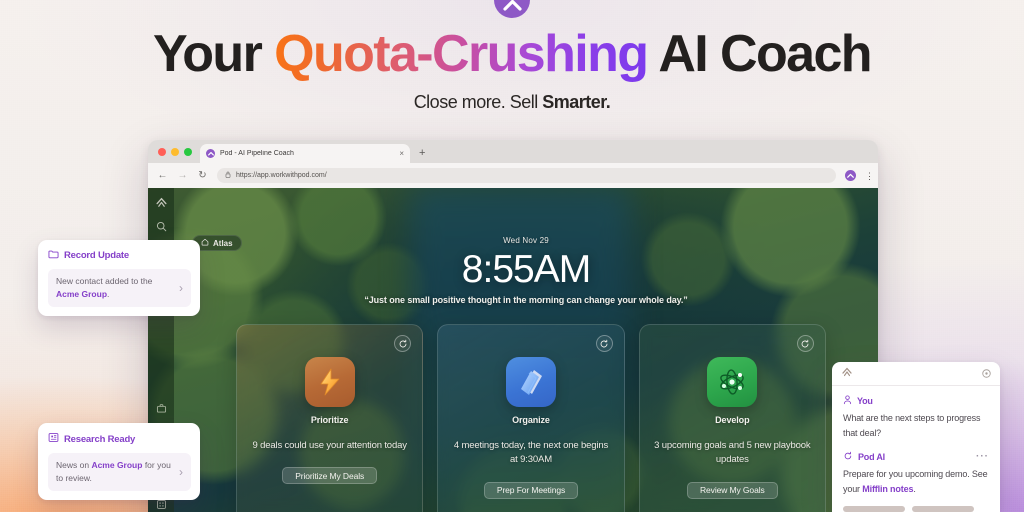  Describe the element at coordinates (848, 457) in the screenshot. I see `sparkle-refresh-icon` at that location.